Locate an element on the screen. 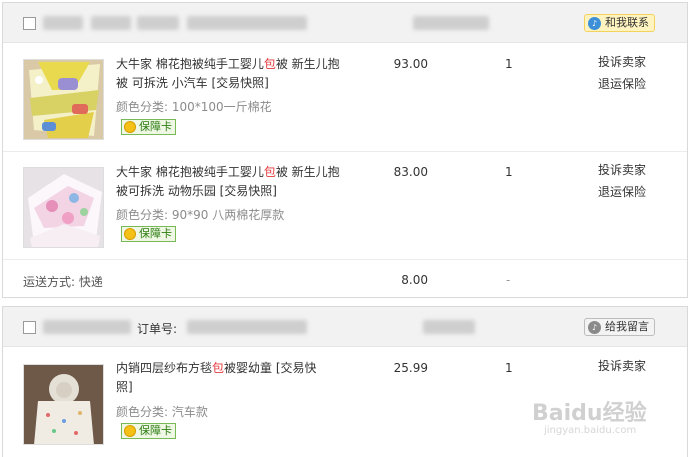 This screenshot has height=457, width=690. item-price: 25.99 is located at coordinates (410, 368).